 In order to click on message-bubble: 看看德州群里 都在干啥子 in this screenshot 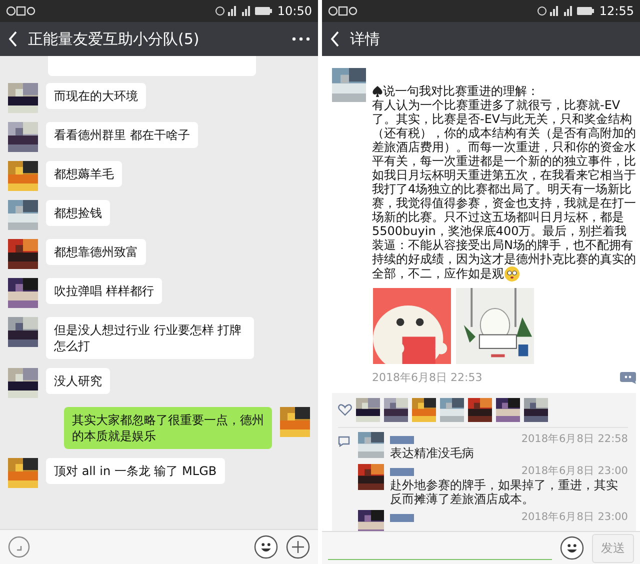, I will do `click(122, 135)`.